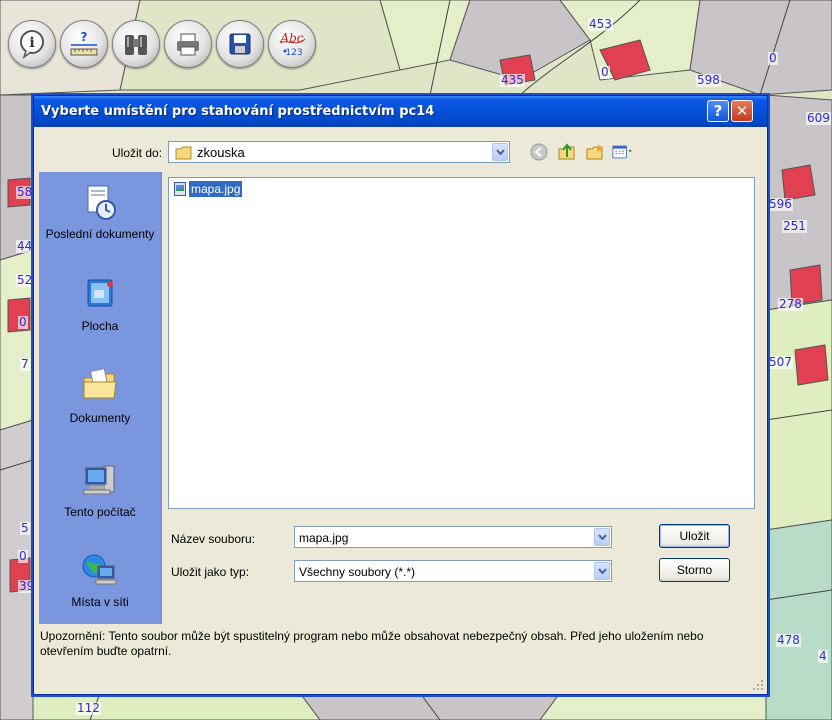  What do you see at coordinates (221, 152) in the screenshot?
I see `save-in-value: zkouska` at bounding box center [221, 152].